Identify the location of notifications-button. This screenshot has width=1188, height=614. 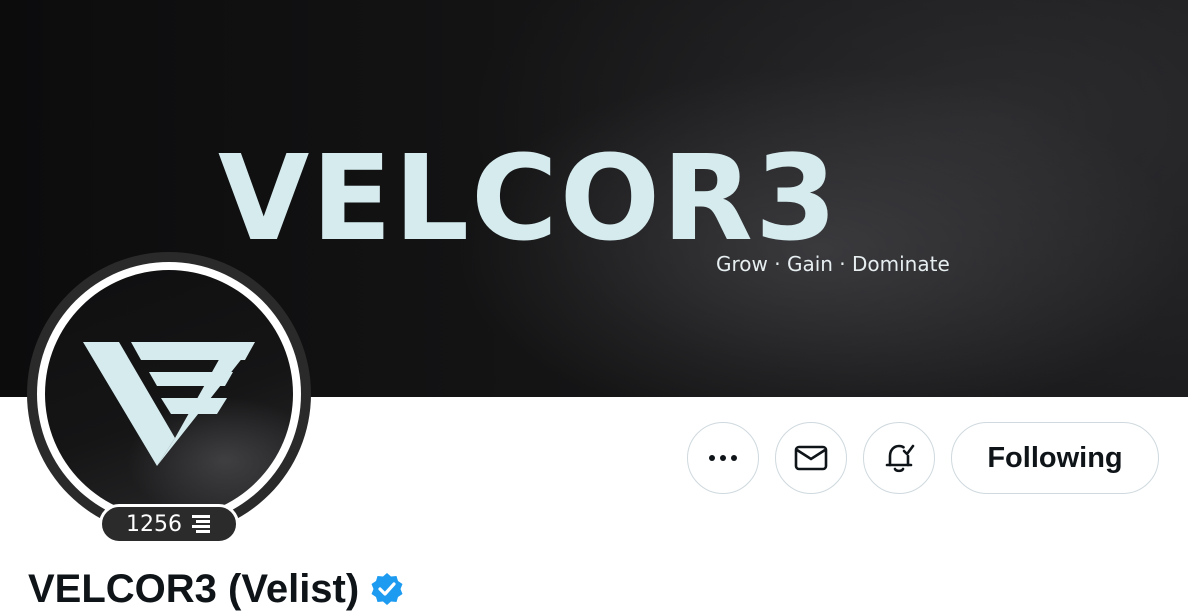
(899, 458).